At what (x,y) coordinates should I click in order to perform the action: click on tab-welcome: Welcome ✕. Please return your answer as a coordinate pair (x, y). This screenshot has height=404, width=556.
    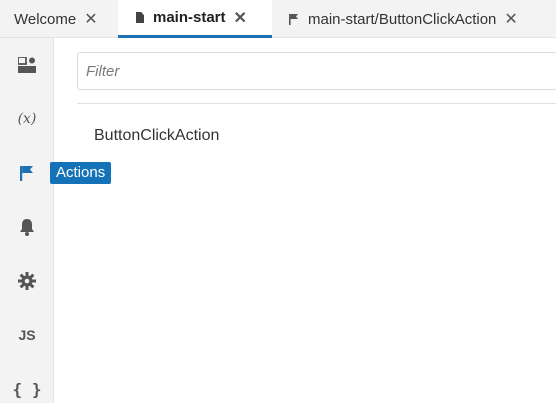
    Looking at the image, I should click on (56, 19).